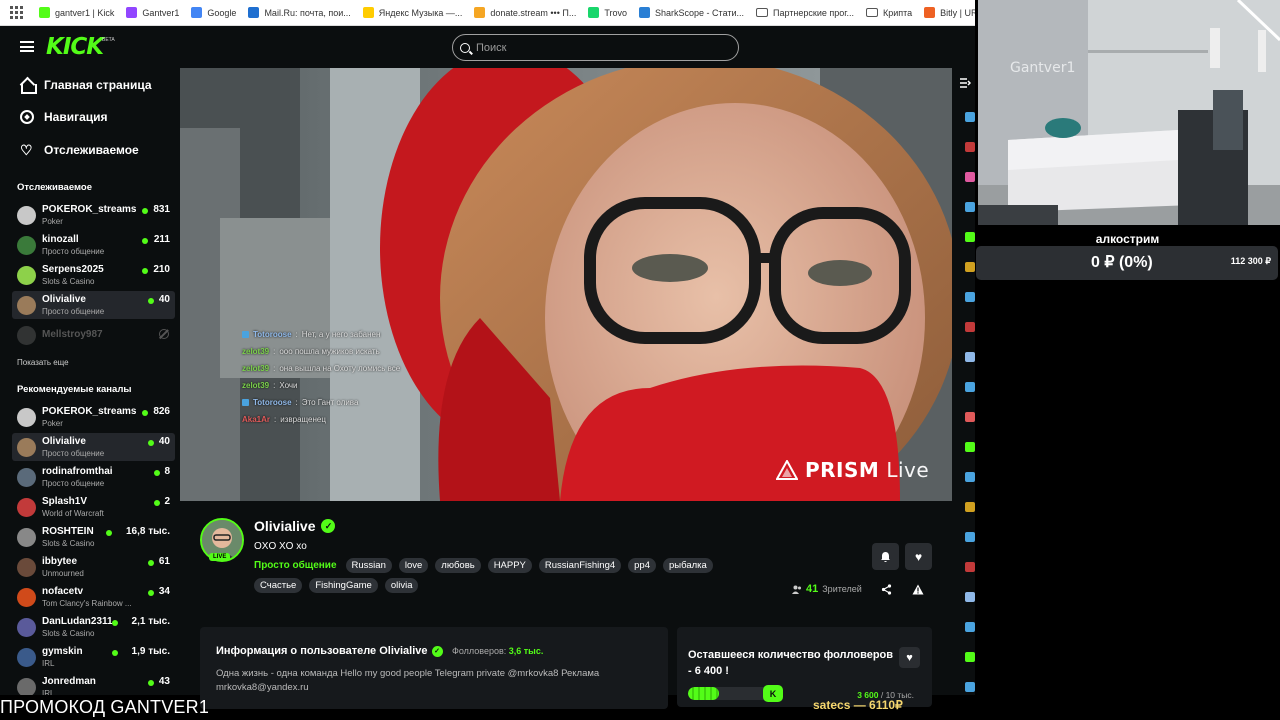 This screenshot has height=720, width=1280. What do you see at coordinates (918, 589) in the screenshot?
I see `report-icon` at bounding box center [918, 589].